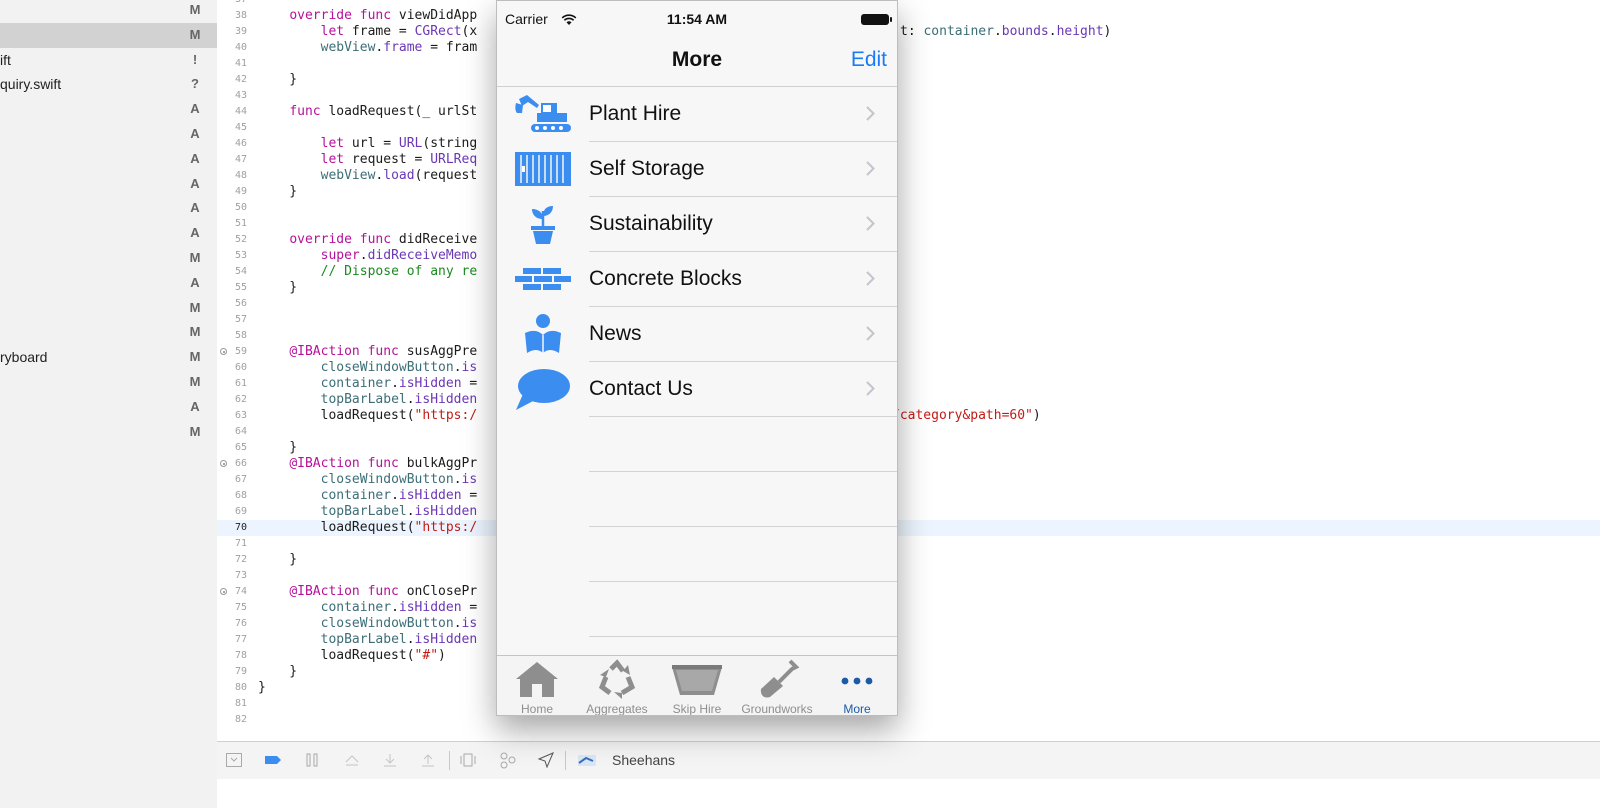 This screenshot has height=808, width=1600. I want to click on code-line: 66 @IBAction func bulkAggPr, so click(908, 464).